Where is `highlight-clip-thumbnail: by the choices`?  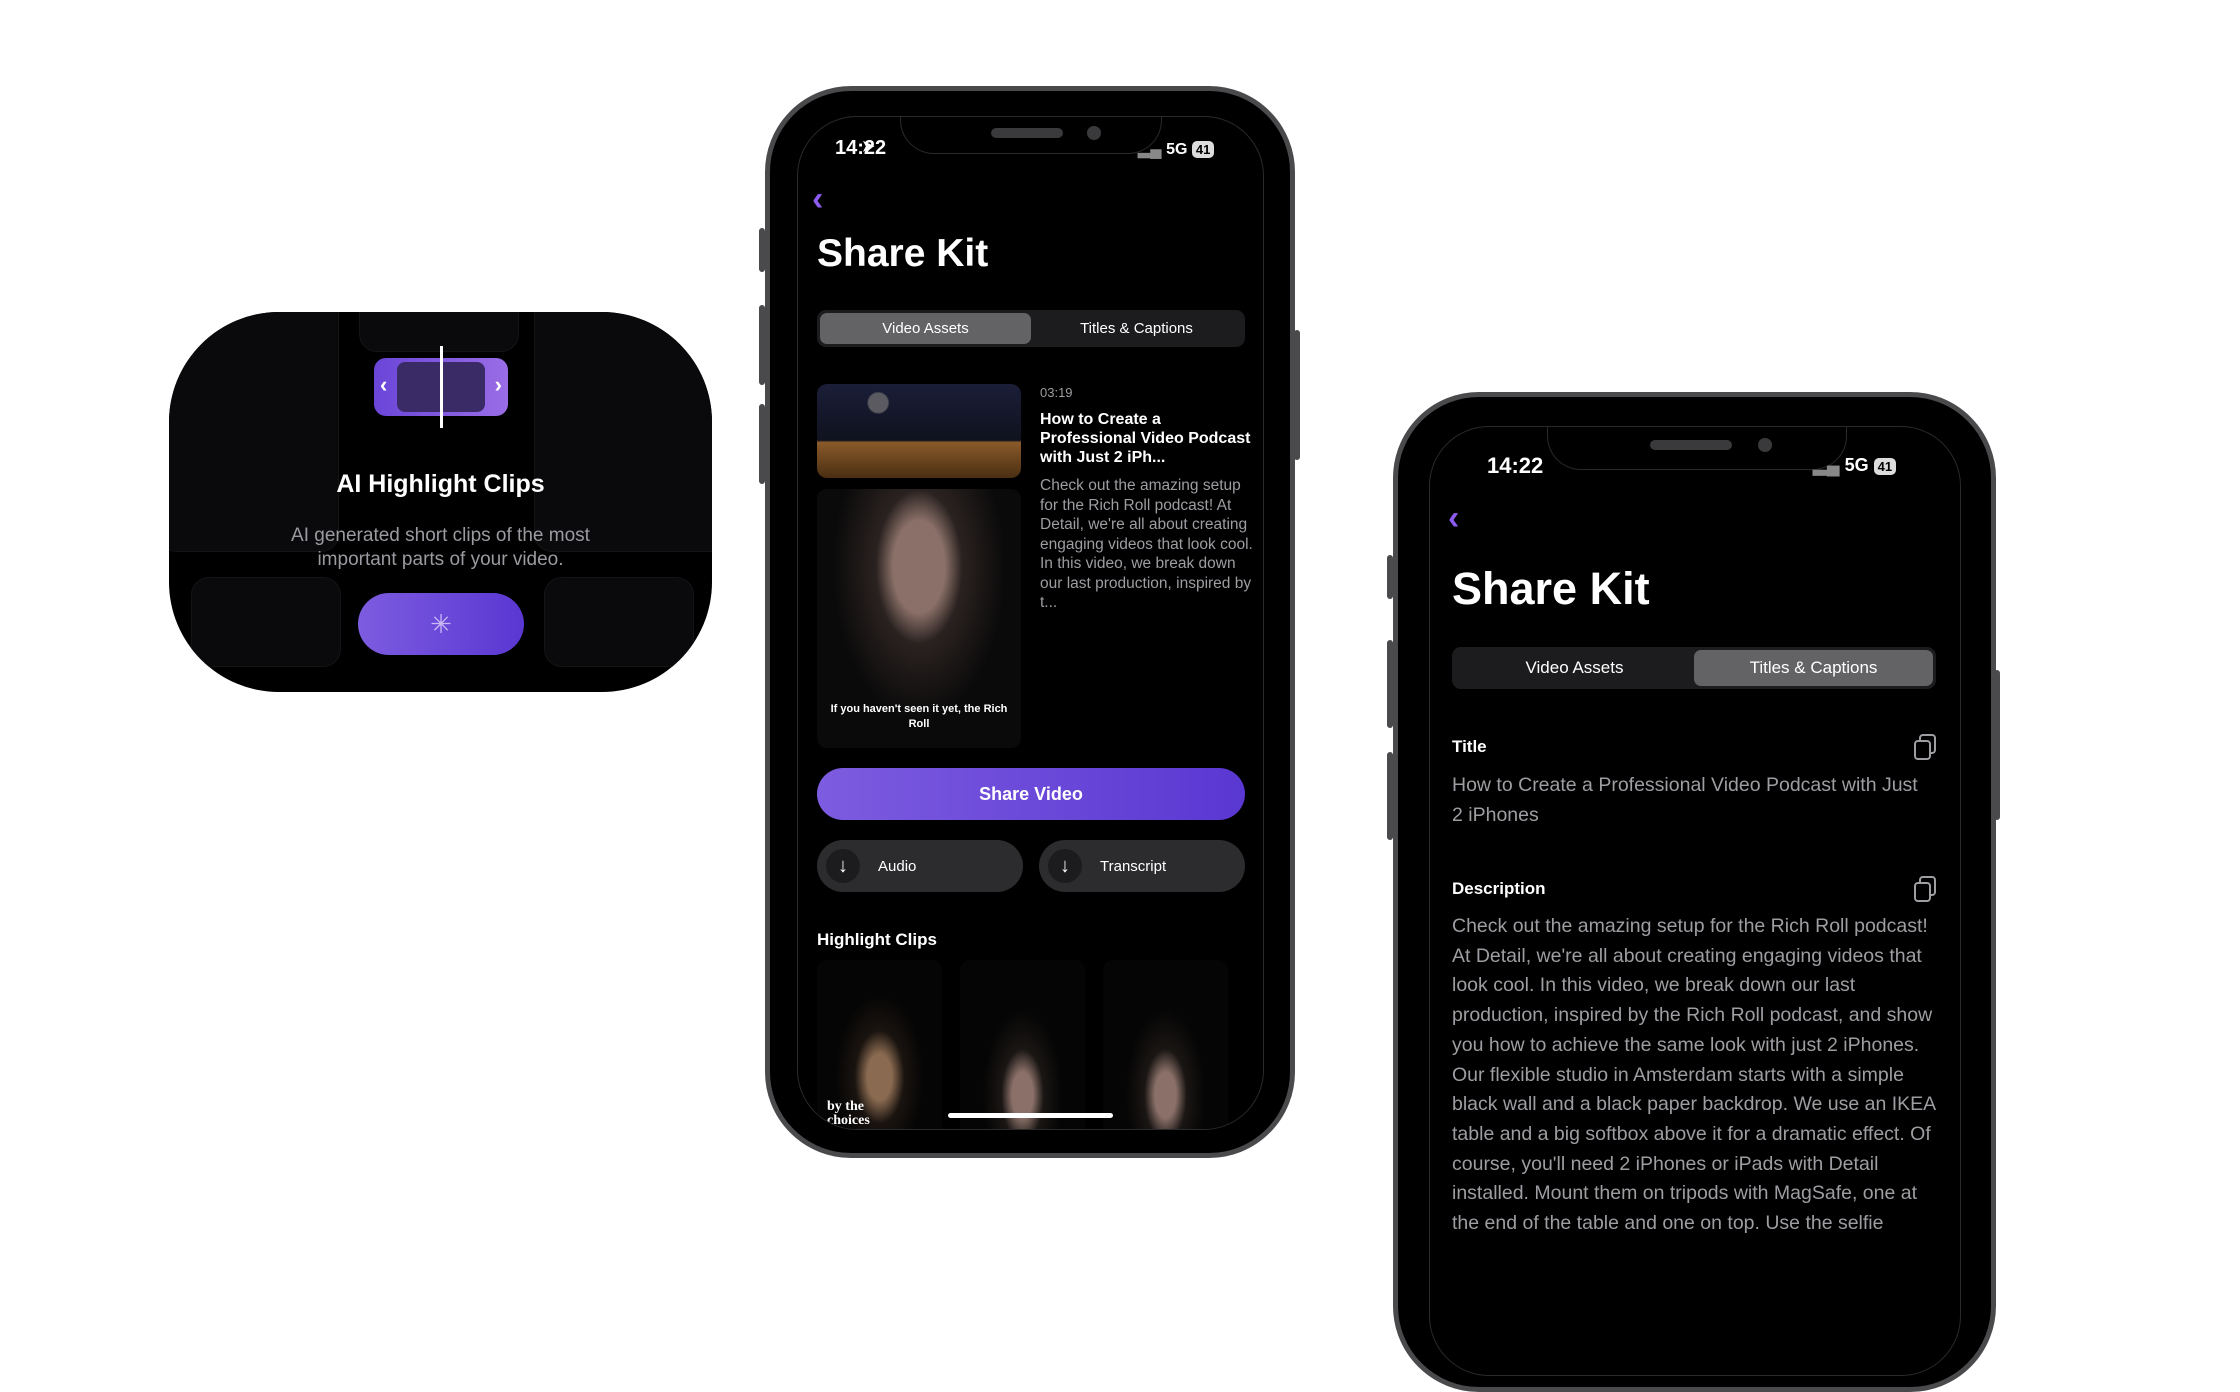
highlight-clip-thumbnail: by the choices is located at coordinates (879, 1044).